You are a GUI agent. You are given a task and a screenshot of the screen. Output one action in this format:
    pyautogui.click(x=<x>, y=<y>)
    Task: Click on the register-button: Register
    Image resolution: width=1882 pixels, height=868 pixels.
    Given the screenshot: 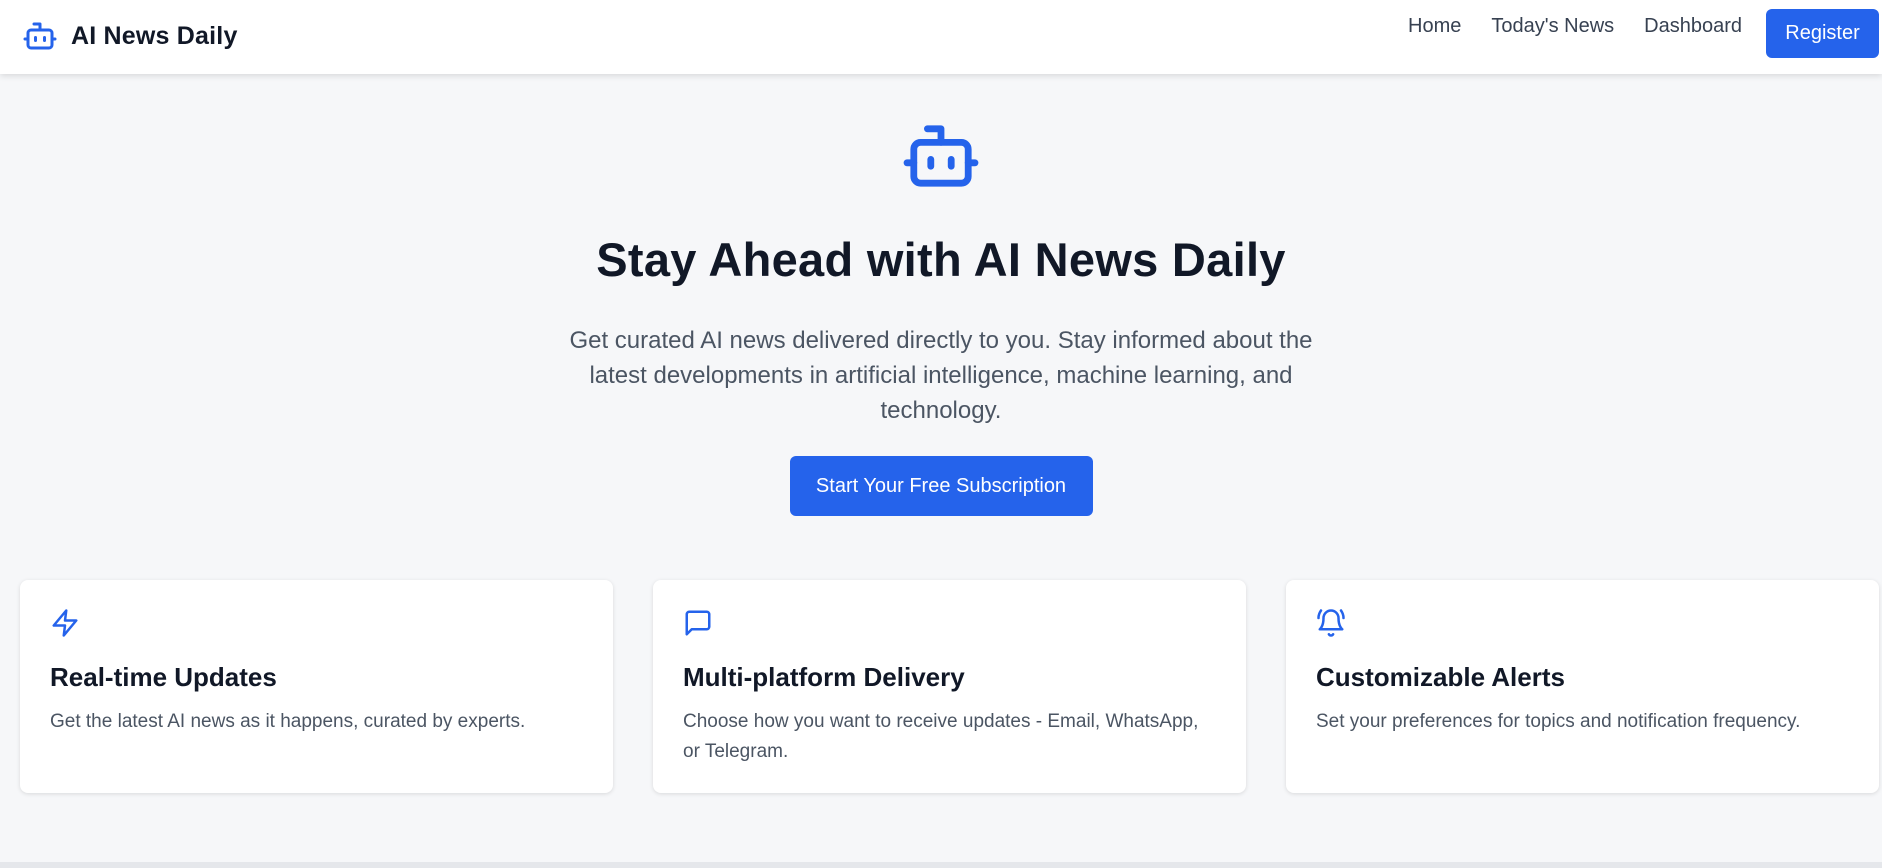 What is the action you would take?
    pyautogui.click(x=1822, y=33)
    